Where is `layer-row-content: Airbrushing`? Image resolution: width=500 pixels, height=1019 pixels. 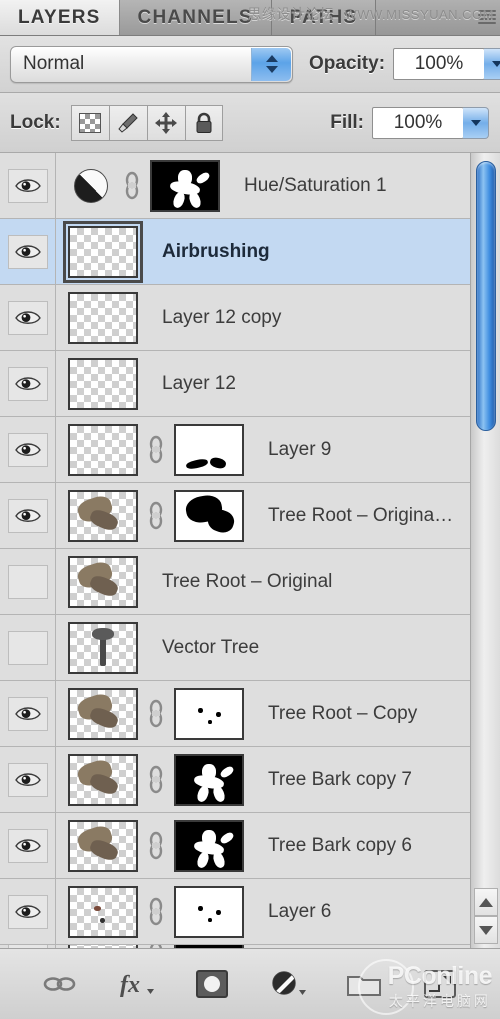
layer-row-content: Airbrushing is located at coordinates (263, 251).